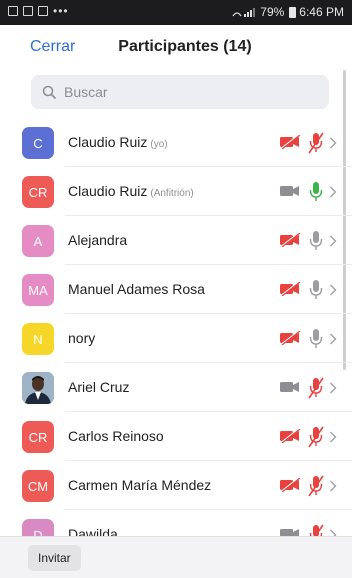 This screenshot has height=578, width=352. Describe the element at coordinates (13, 11) in the screenshot. I see `gallery-icon` at that location.